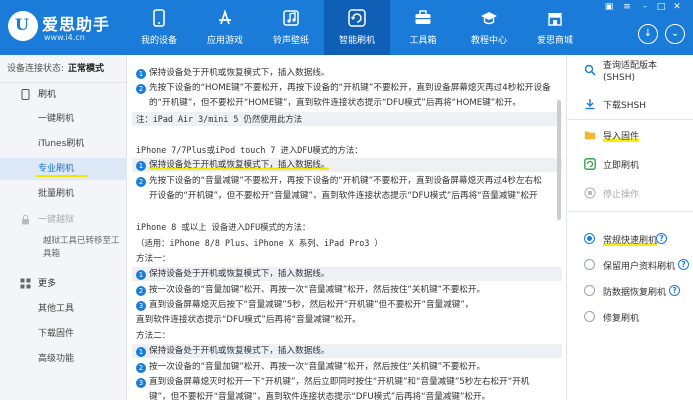 This screenshot has width=693, height=400. I want to click on menu-icon: ≡, so click(627, 7).